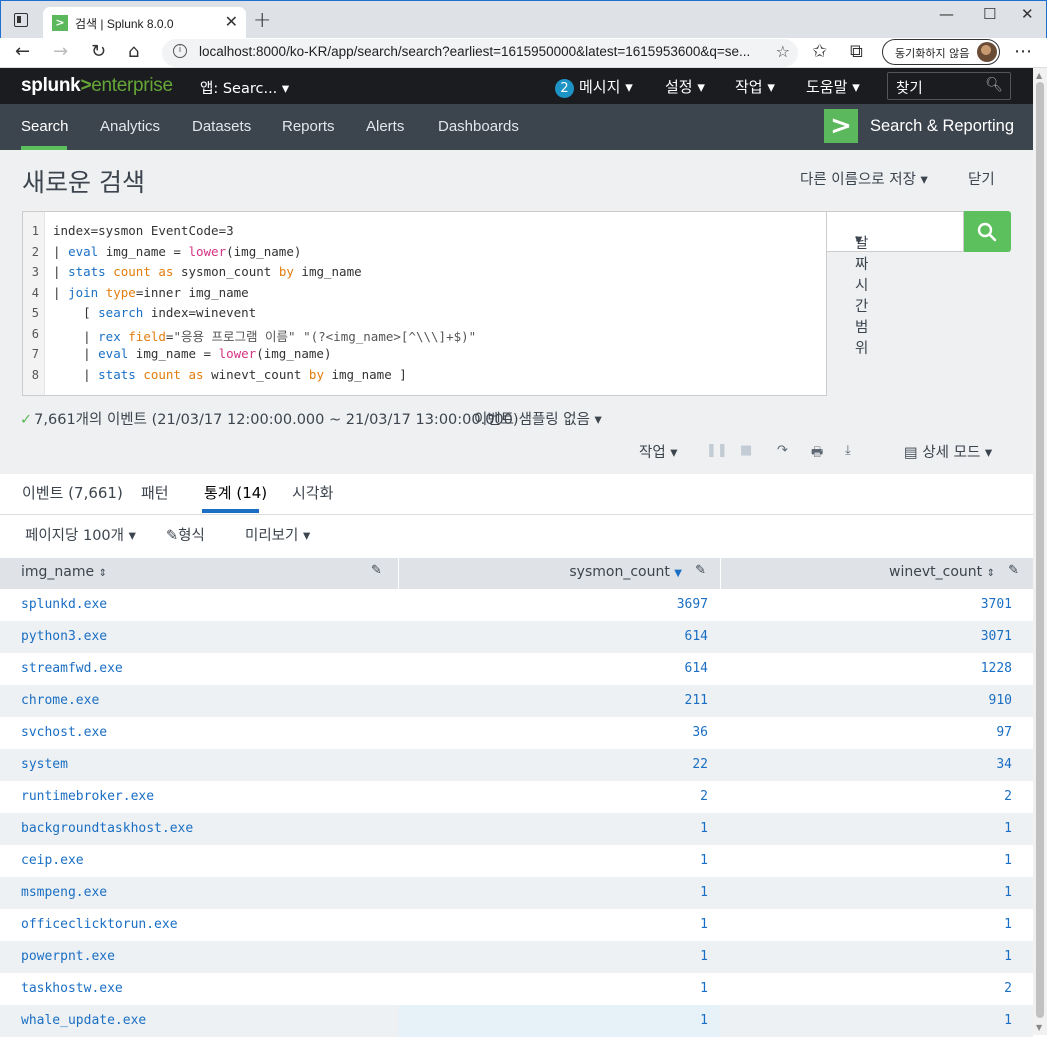  What do you see at coordinates (996, 668) in the screenshot?
I see `cell-winevt-count: 1228` at bounding box center [996, 668].